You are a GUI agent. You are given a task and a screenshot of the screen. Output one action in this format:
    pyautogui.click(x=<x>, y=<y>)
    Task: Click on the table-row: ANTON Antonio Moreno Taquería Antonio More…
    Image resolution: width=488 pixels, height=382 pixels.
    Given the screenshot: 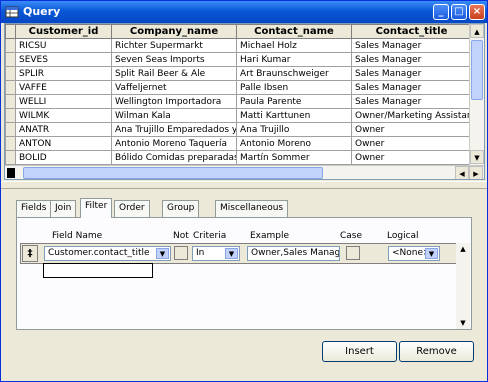 What is the action you would take?
    pyautogui.click(x=238, y=143)
    